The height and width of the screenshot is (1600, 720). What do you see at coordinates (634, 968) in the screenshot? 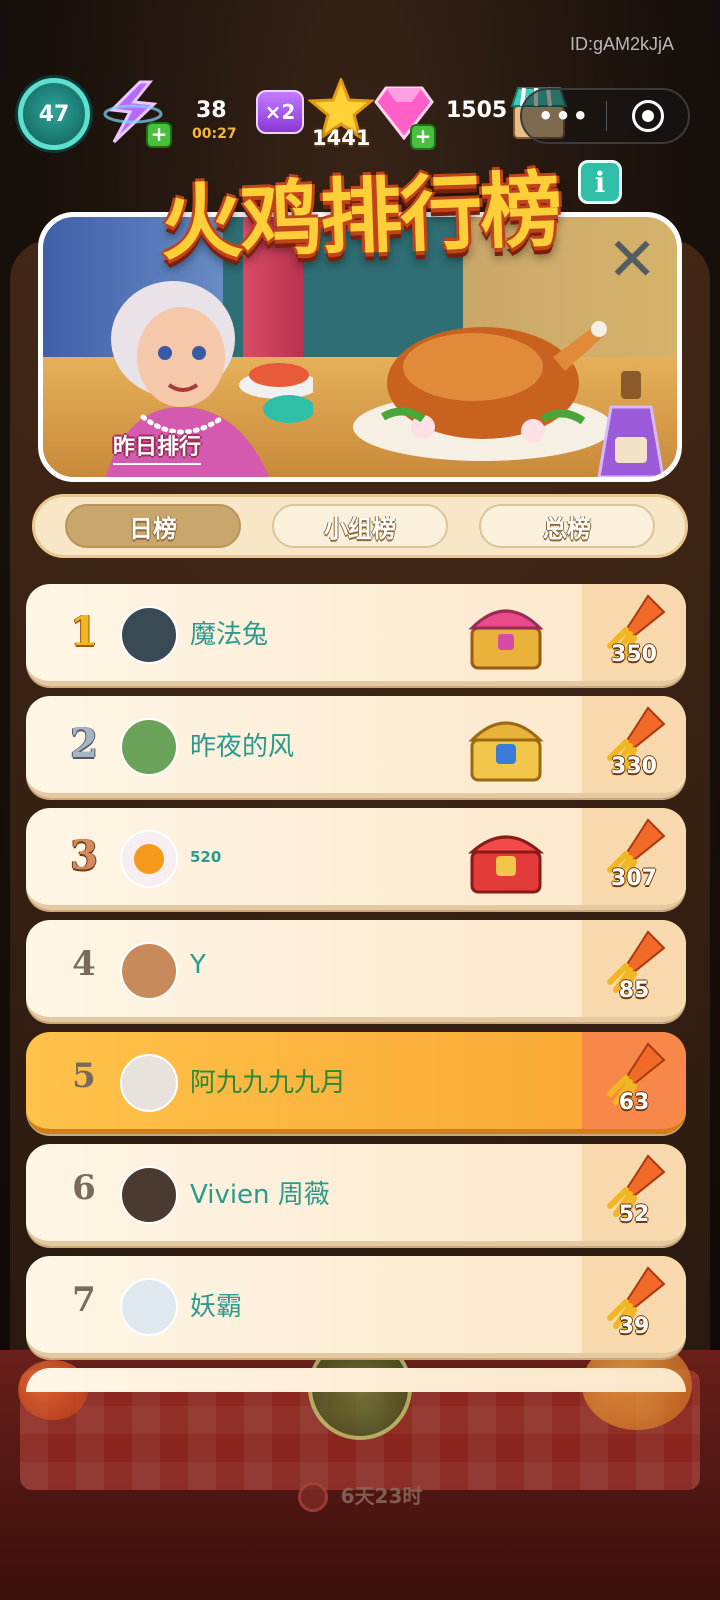
I see `reward-cell: 85` at bounding box center [634, 968].